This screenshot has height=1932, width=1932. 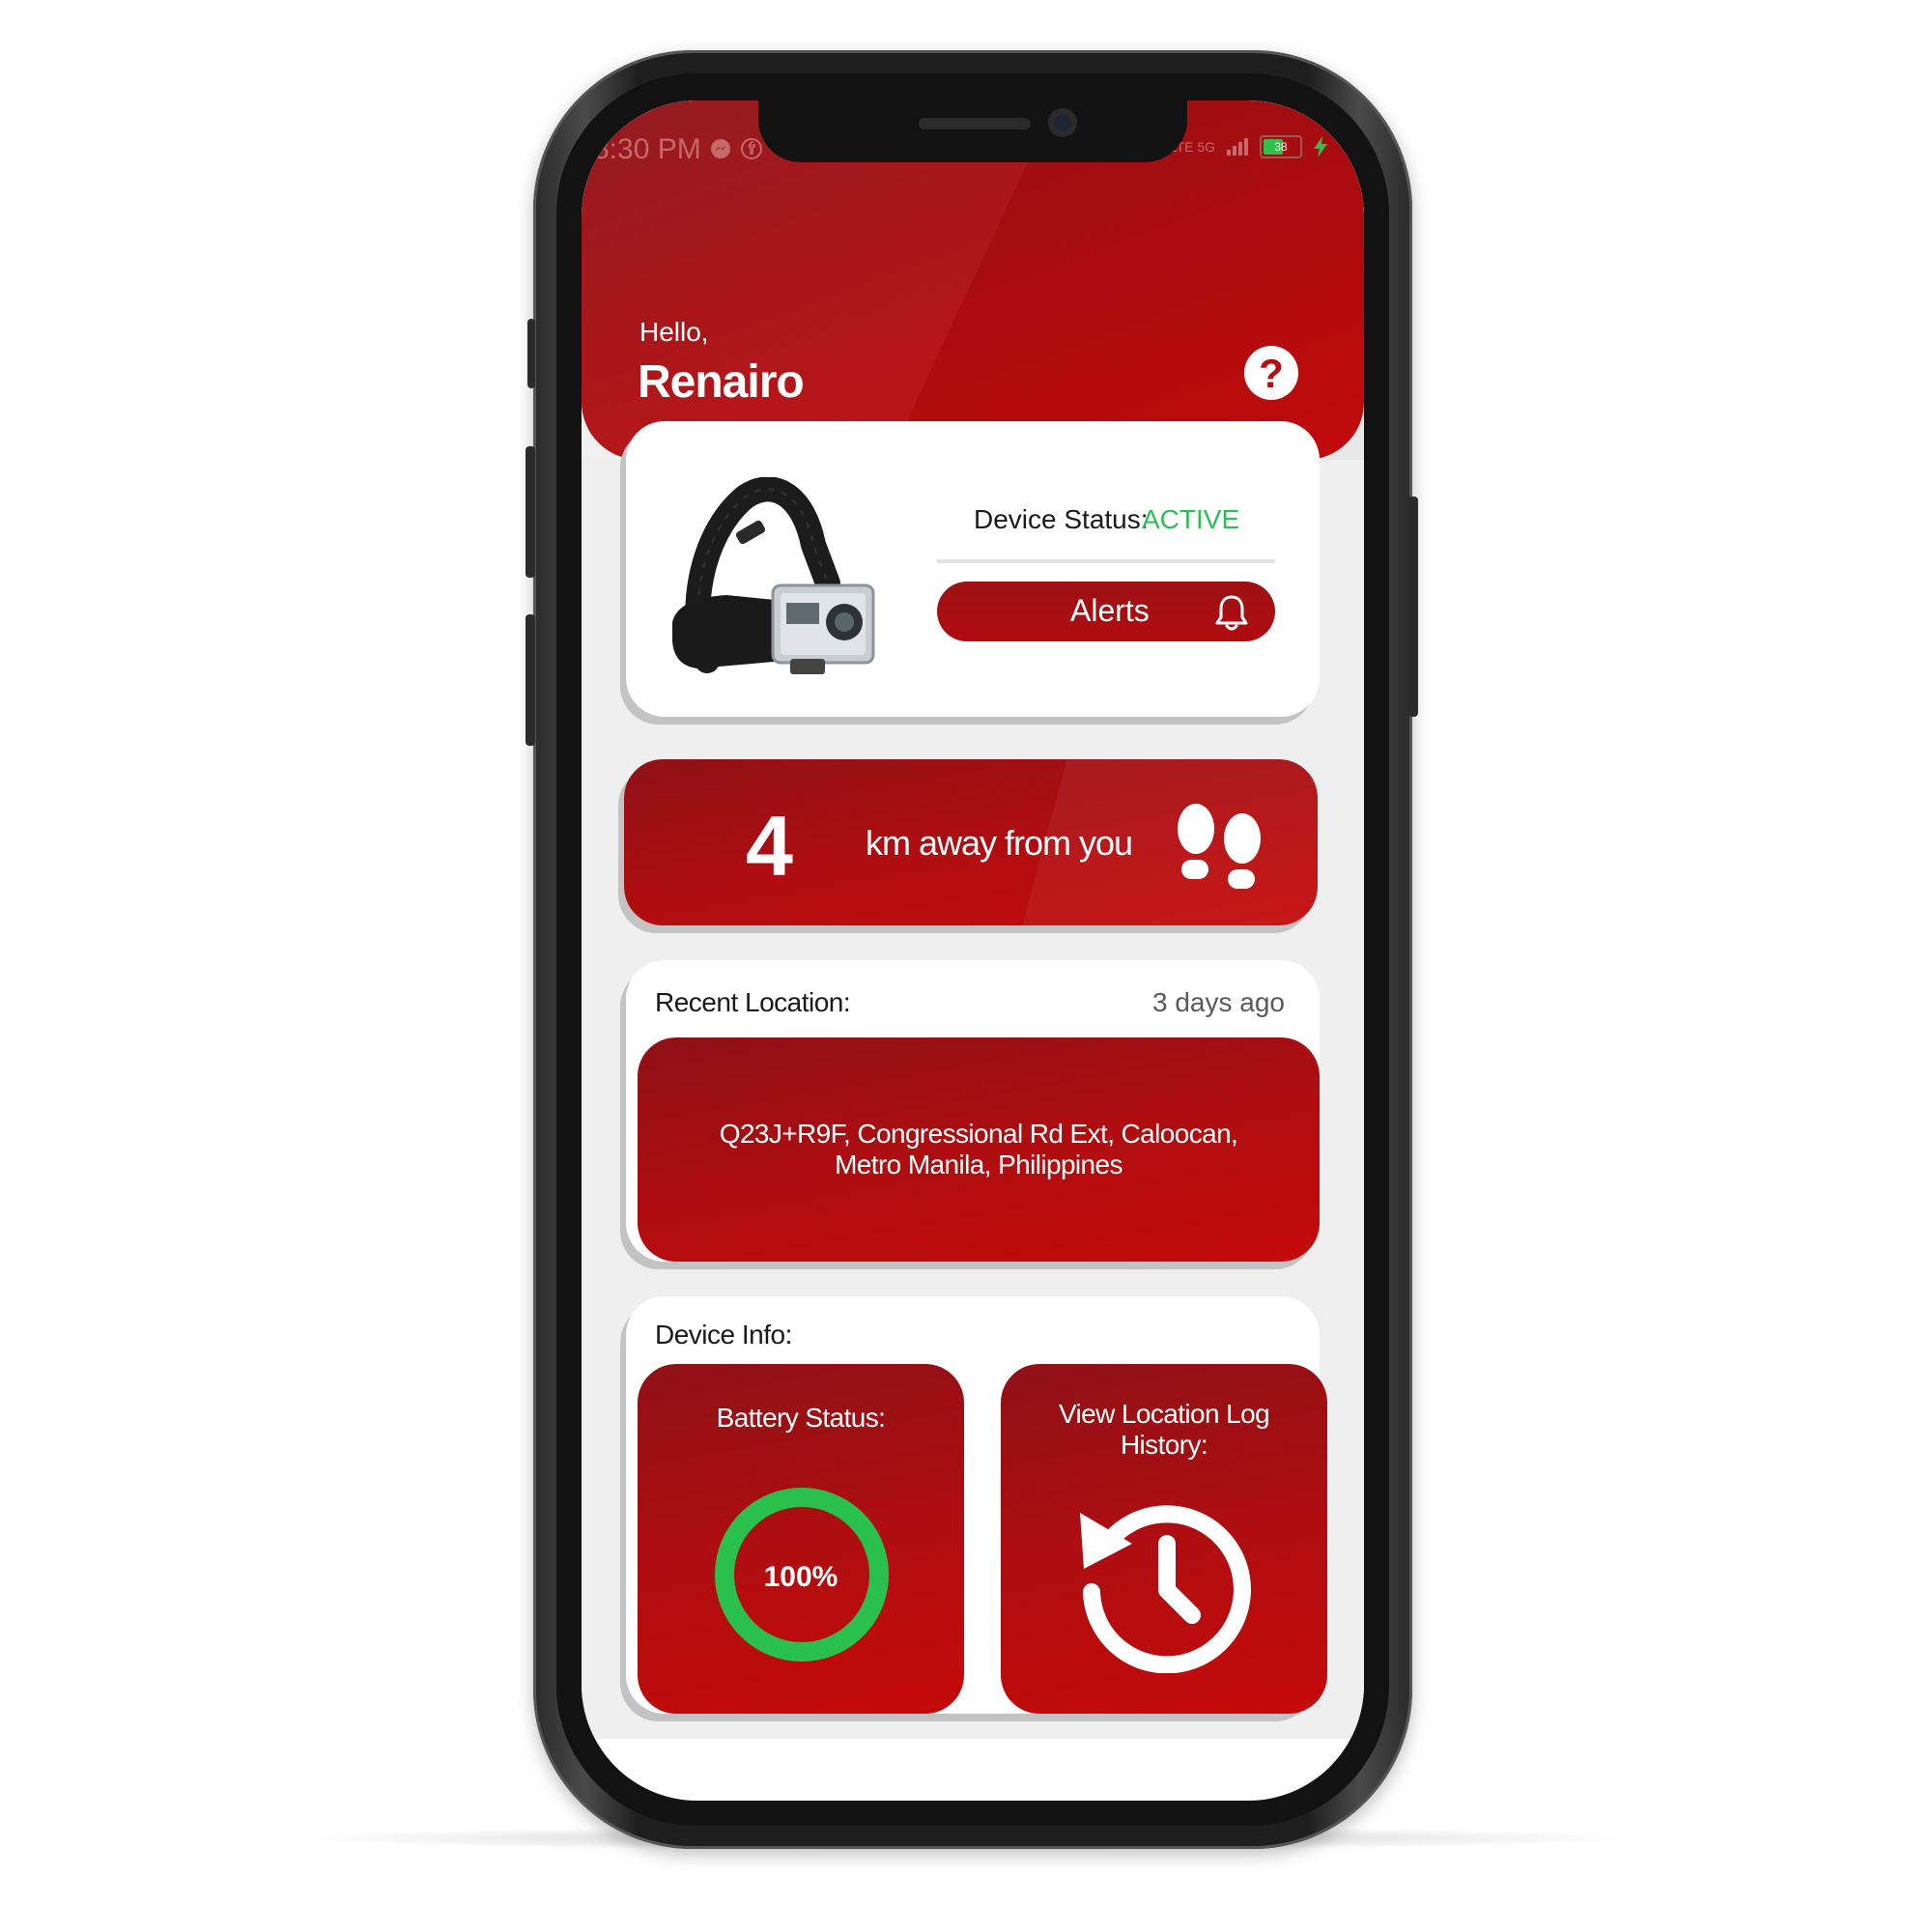 What do you see at coordinates (801, 1418) in the screenshot?
I see `battery-status-title: Battery Status:` at bounding box center [801, 1418].